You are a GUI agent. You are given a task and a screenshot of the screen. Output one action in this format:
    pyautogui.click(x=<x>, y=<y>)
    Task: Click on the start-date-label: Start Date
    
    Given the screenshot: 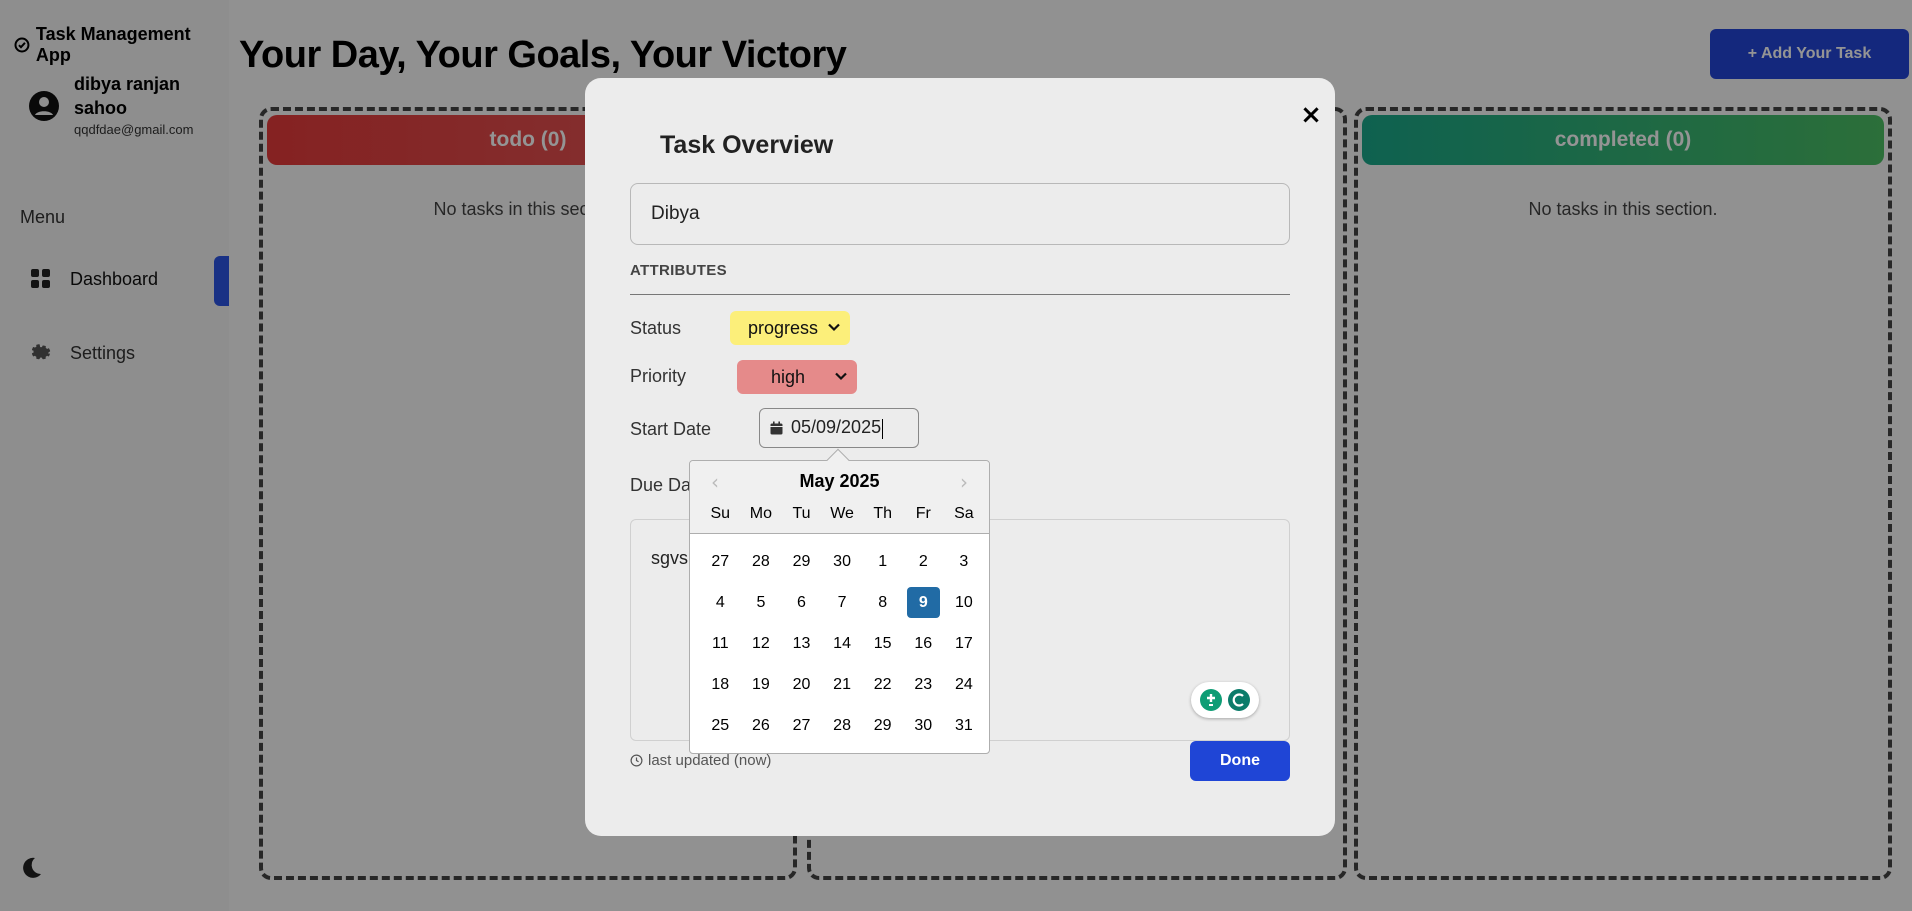 What is the action you would take?
    pyautogui.click(x=671, y=429)
    